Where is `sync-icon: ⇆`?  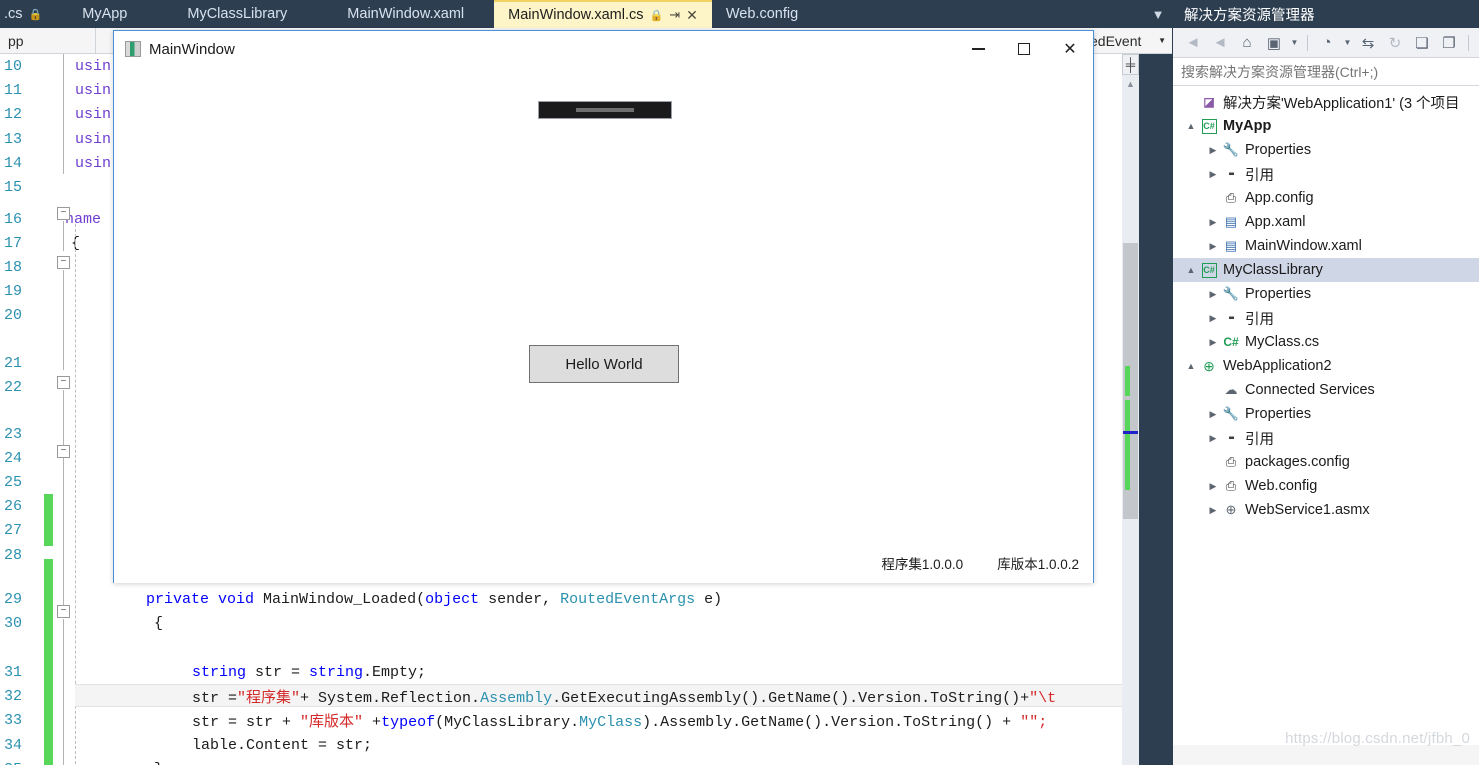
sync-icon: ⇆ is located at coordinates (1368, 43).